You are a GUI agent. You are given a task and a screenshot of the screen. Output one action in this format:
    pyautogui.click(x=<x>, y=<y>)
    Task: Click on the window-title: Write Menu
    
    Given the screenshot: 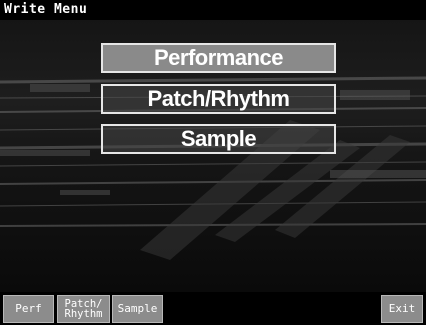 What is the action you would take?
    pyautogui.click(x=46, y=9)
    